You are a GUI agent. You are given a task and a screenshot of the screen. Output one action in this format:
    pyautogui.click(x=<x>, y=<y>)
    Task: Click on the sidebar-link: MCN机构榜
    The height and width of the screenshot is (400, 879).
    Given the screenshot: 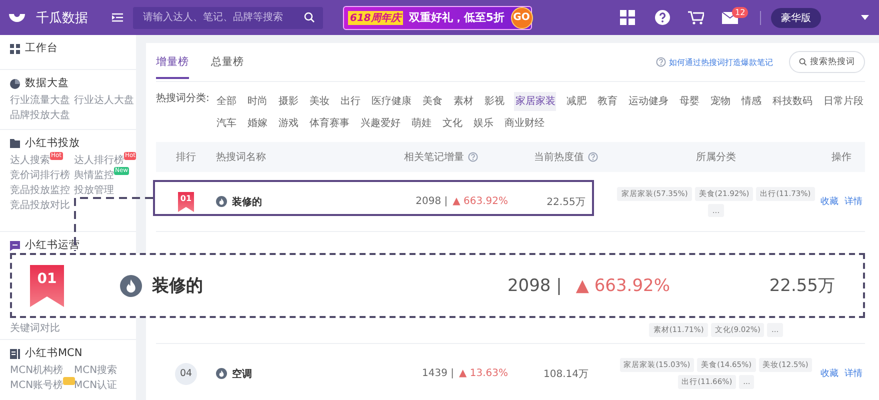 What is the action you would take?
    pyautogui.click(x=37, y=370)
    